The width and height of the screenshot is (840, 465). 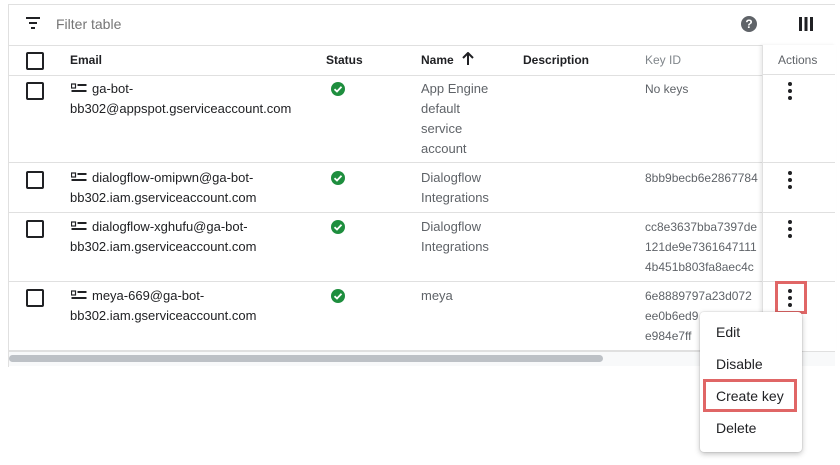 What do you see at coordinates (672, 316) in the screenshot?
I see `key-id-text: ee0b6ed9` at bounding box center [672, 316].